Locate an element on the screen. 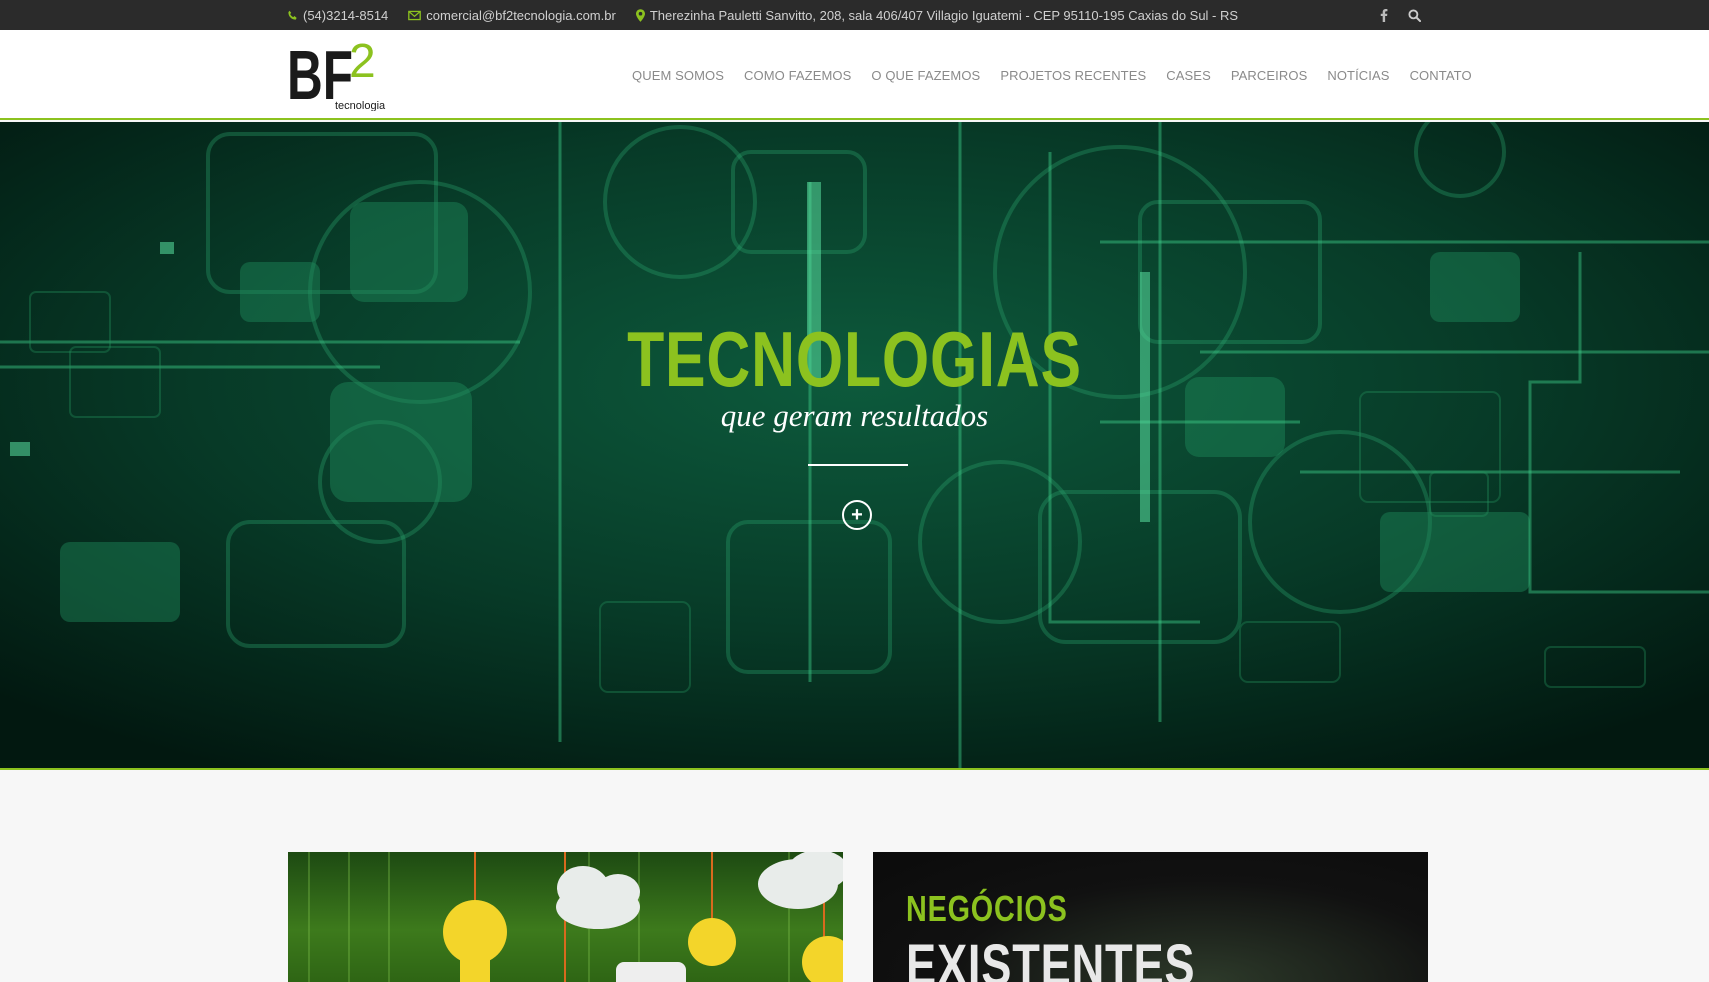  ideas-illustration is located at coordinates (575, 917).